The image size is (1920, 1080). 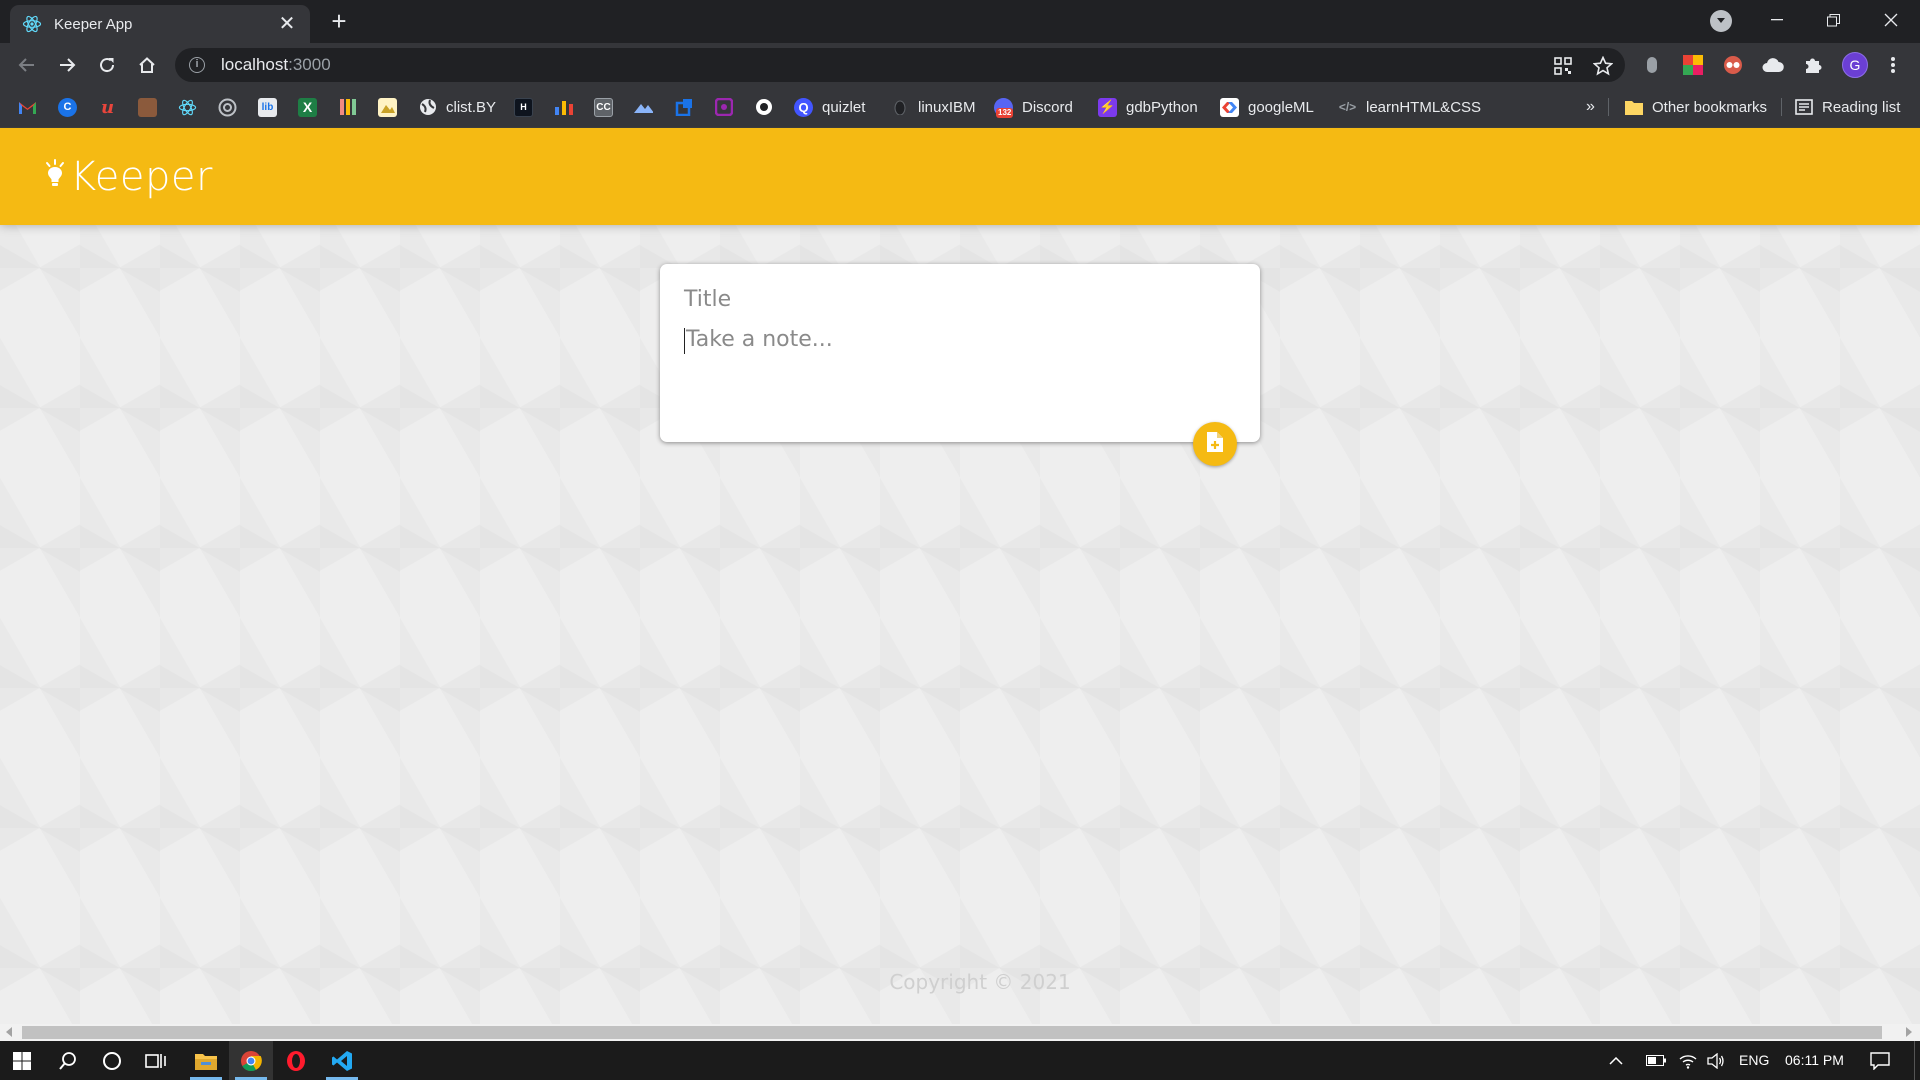 I want to click on bookmark-image, so click(x=387, y=107).